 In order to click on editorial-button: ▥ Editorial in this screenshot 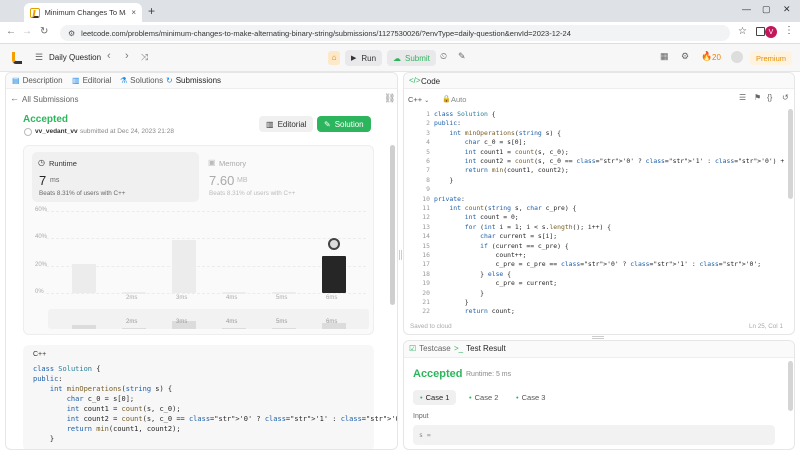, I will do `click(286, 124)`.